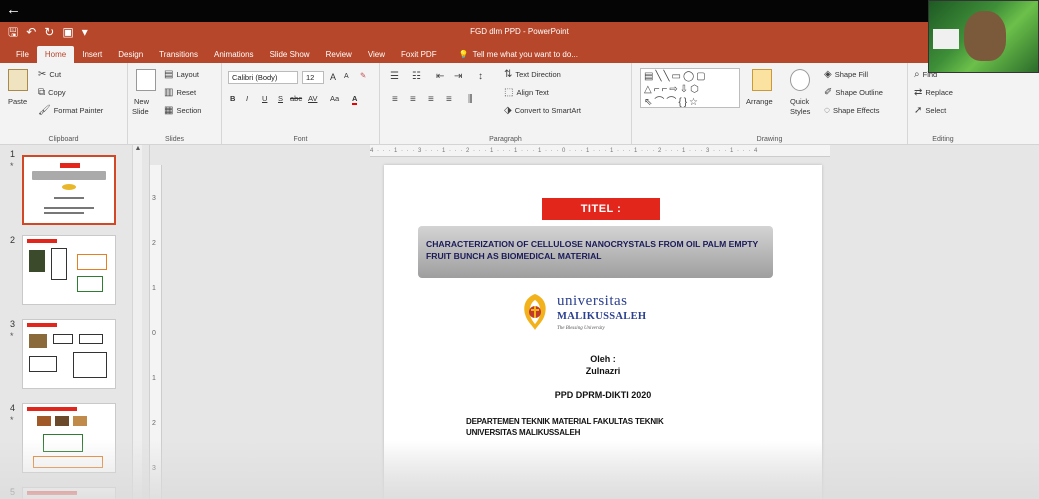  What do you see at coordinates (141, 101) in the screenshot?
I see `new-slide-button: New` at bounding box center [141, 101].